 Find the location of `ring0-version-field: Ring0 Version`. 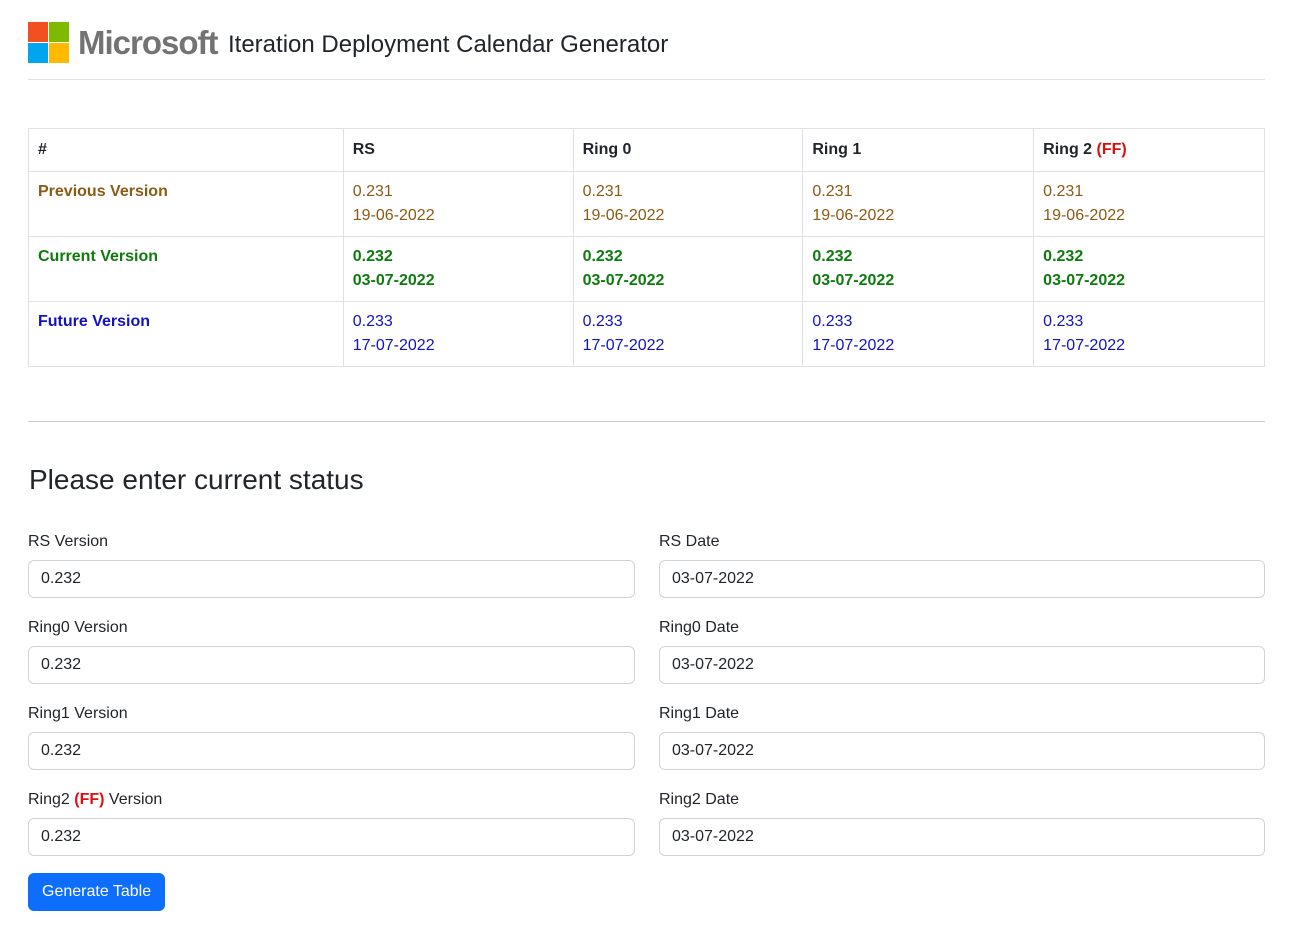

ring0-version-field: Ring0 Version is located at coordinates (331, 651).